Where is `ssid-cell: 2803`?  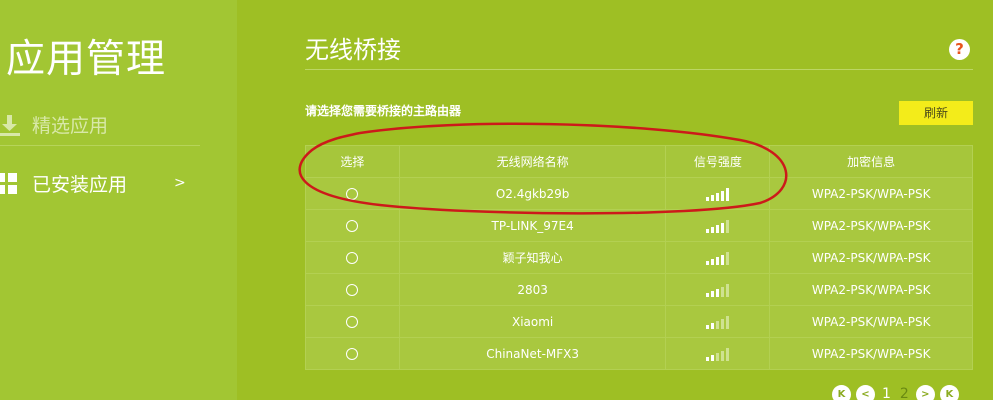
ssid-cell: 2803 is located at coordinates (532, 289).